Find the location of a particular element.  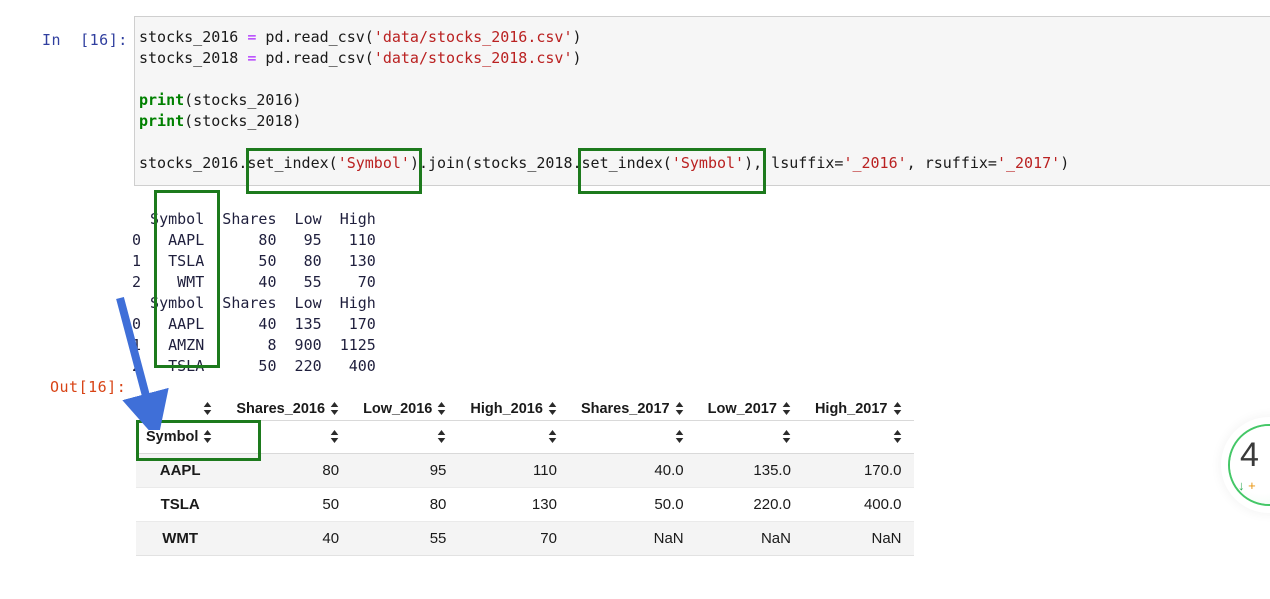

row-index-cell: AAPL is located at coordinates (180, 470).